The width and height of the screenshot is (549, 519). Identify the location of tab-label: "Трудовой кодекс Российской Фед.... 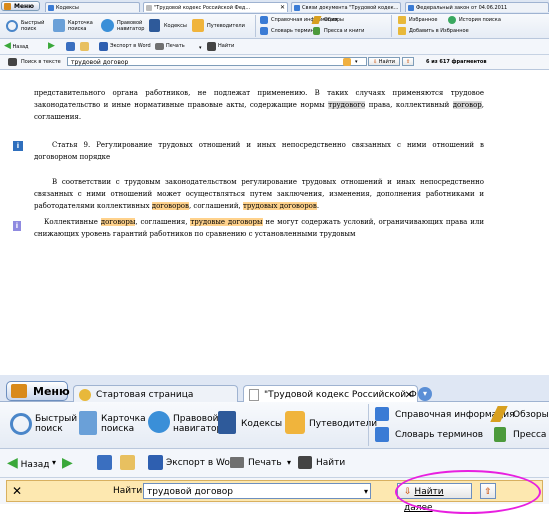
(202, 8).